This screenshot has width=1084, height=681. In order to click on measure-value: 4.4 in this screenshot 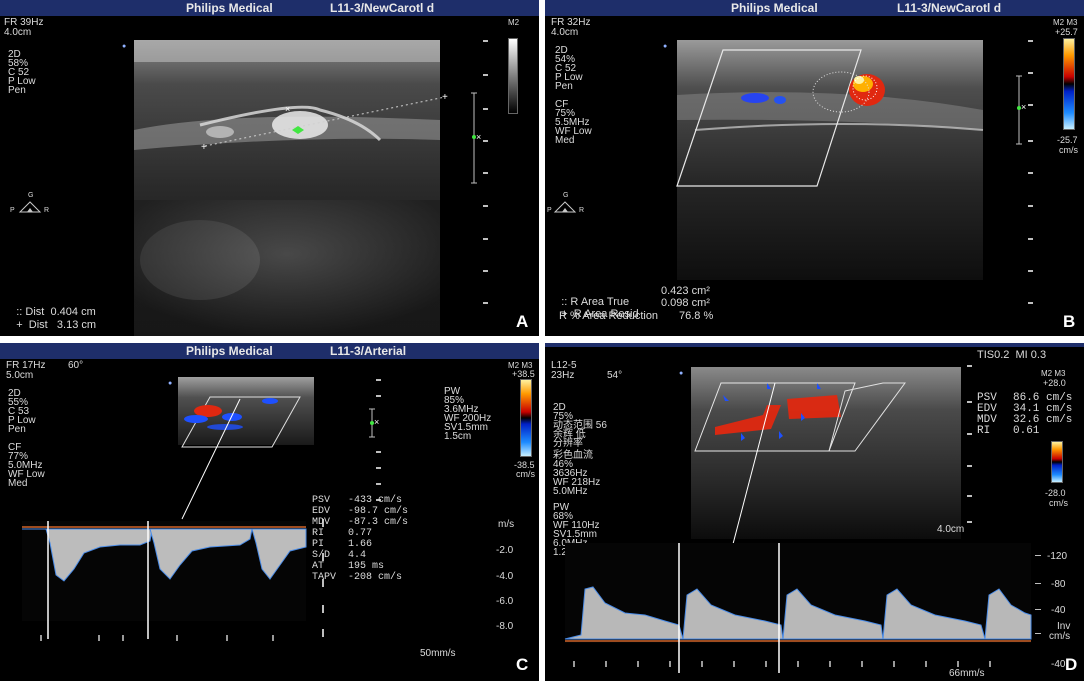, I will do `click(357, 555)`.